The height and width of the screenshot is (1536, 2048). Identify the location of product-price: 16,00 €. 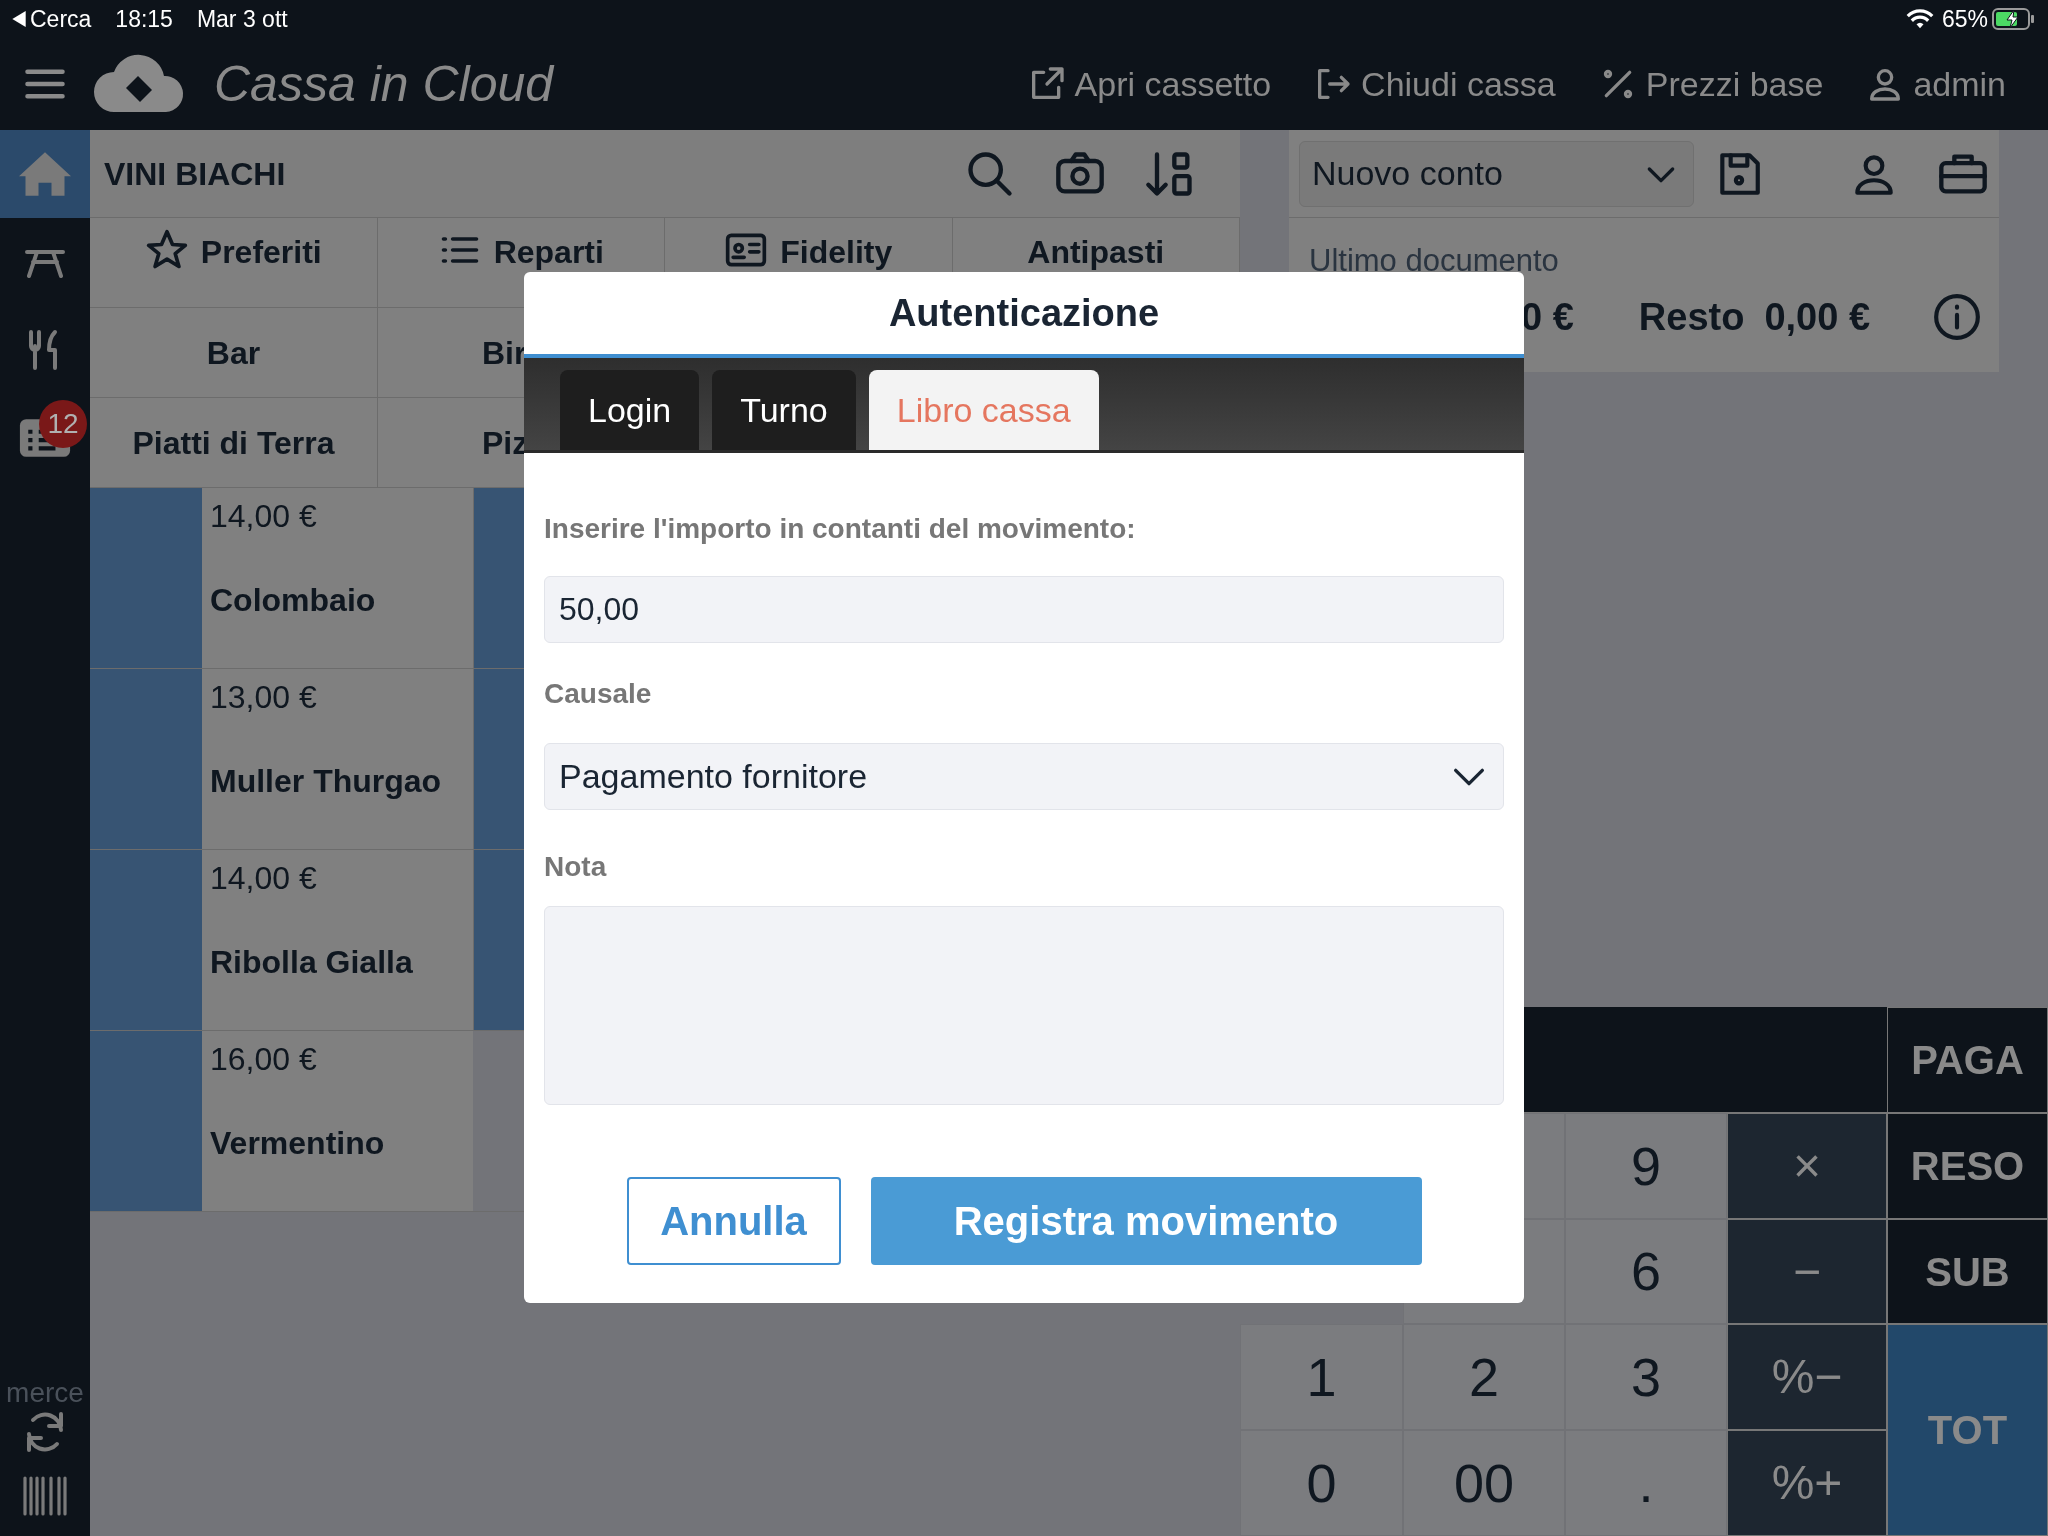
(264, 1059).